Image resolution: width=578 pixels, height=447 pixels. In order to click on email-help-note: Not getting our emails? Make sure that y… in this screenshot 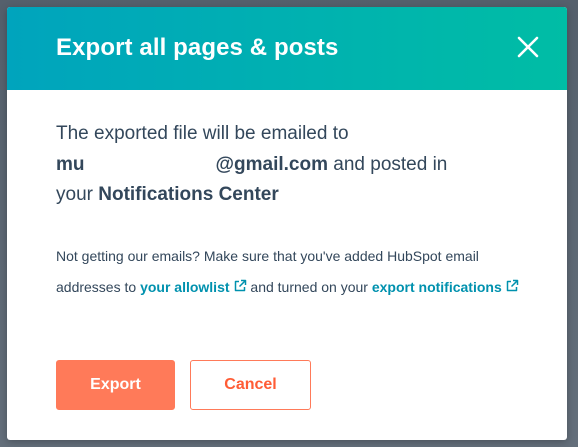, I will do `click(296, 272)`.